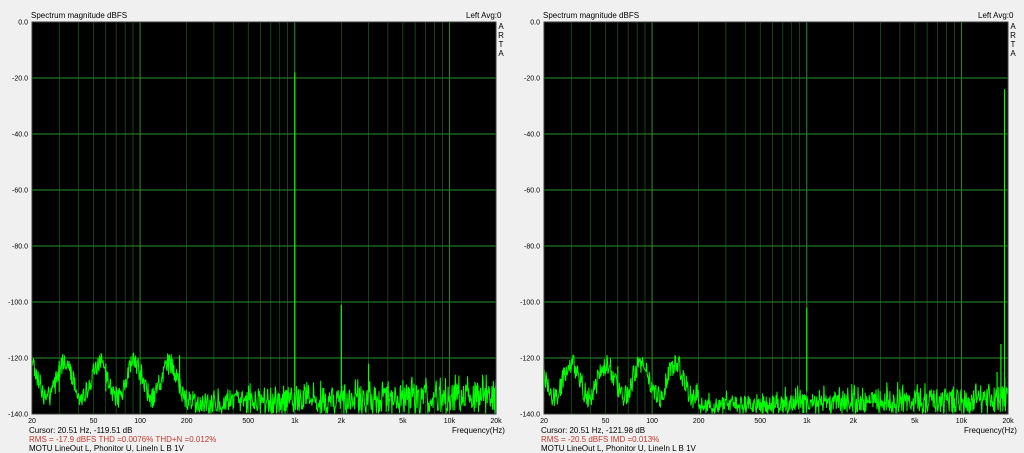  I want to click on cursor-readout: Cursor: 20.51 Hz, -119.51 dB, so click(81, 430).